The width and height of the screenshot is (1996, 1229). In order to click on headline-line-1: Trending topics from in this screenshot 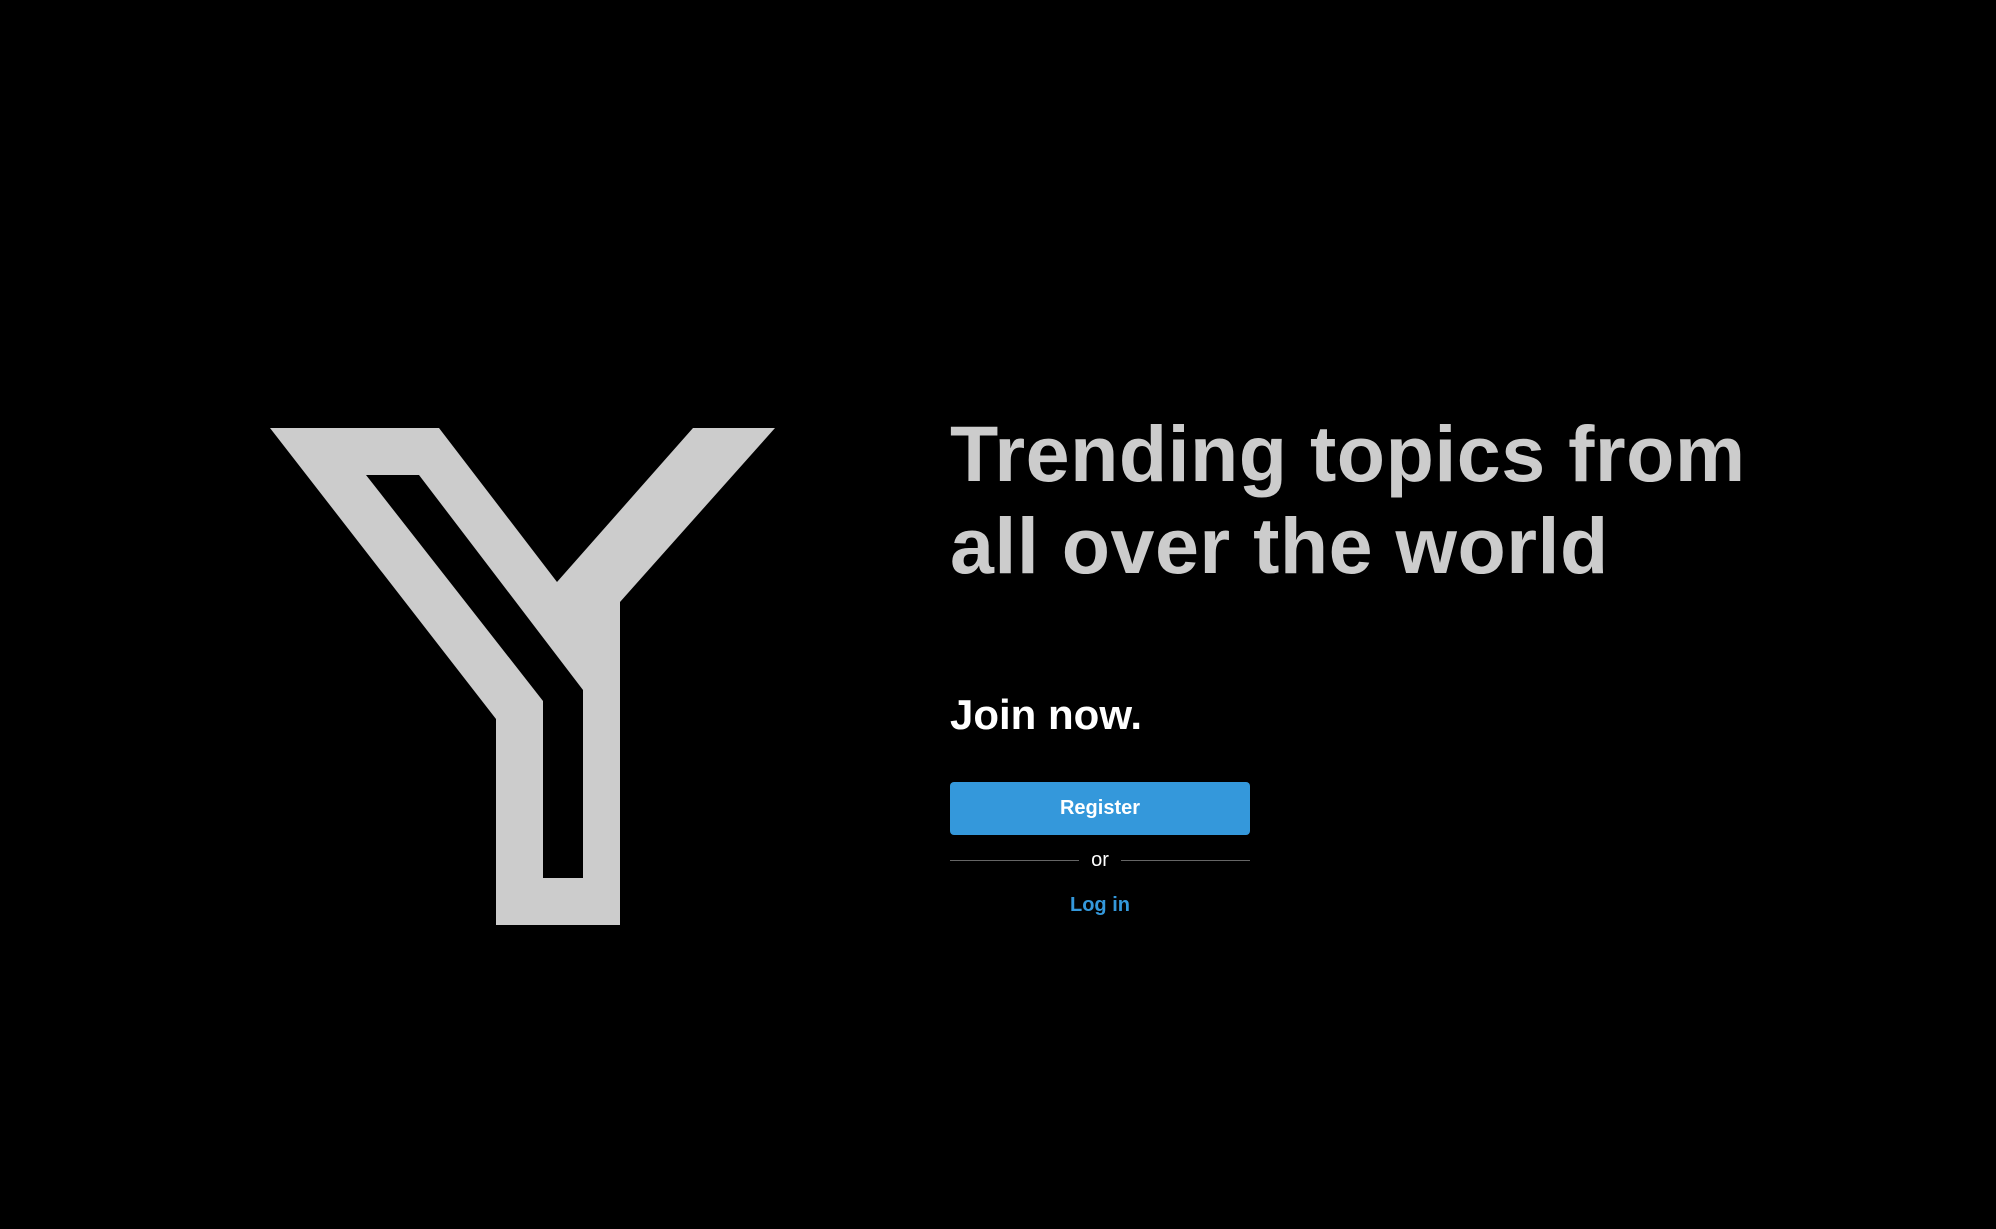, I will do `click(1348, 453)`.